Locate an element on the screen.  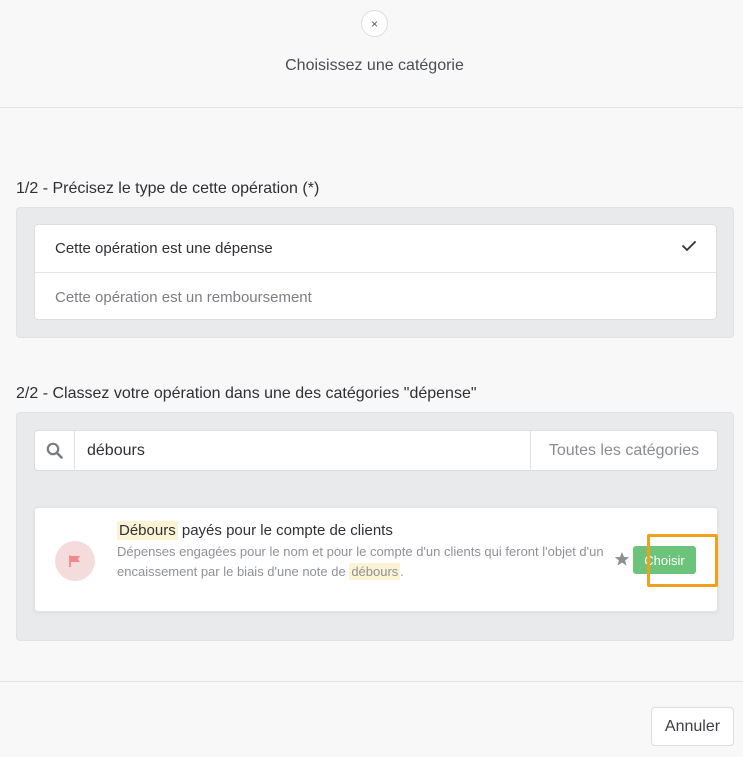
flag-icon is located at coordinates (75, 561).